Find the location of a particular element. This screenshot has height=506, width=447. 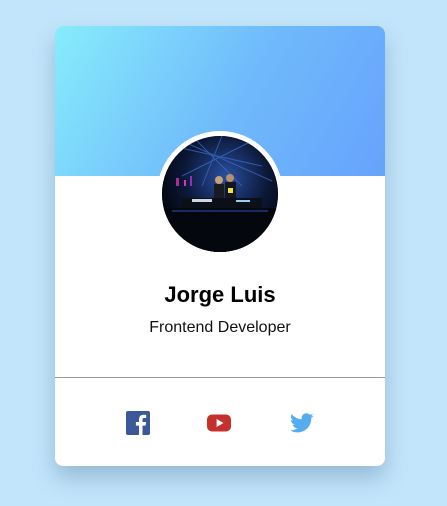

avatar-frame is located at coordinates (220, 194).